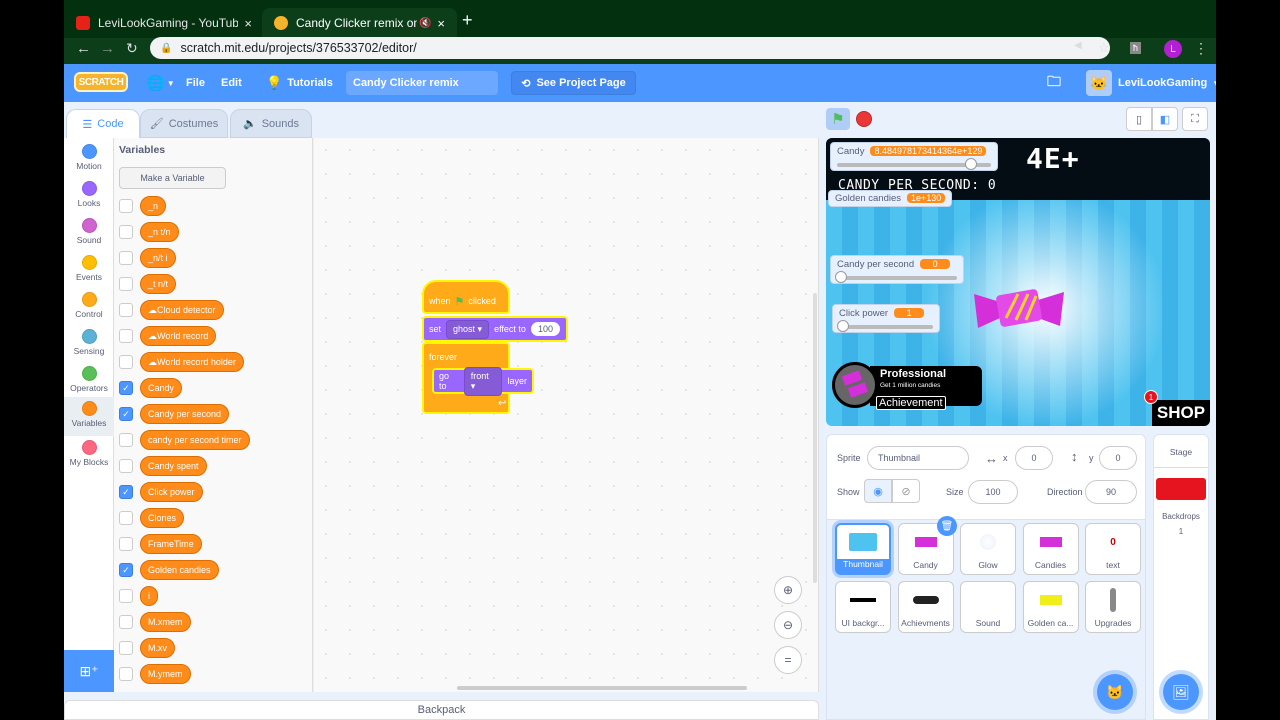 Image resolution: width=1280 pixels, height=720 pixels. I want to click on category-looks: Looks, so click(89, 195).